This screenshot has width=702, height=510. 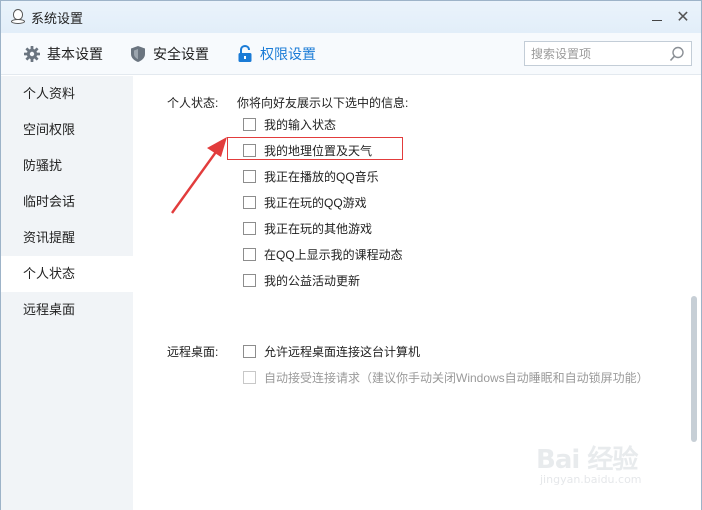 What do you see at coordinates (596, 53) in the screenshot?
I see `search-input` at bounding box center [596, 53].